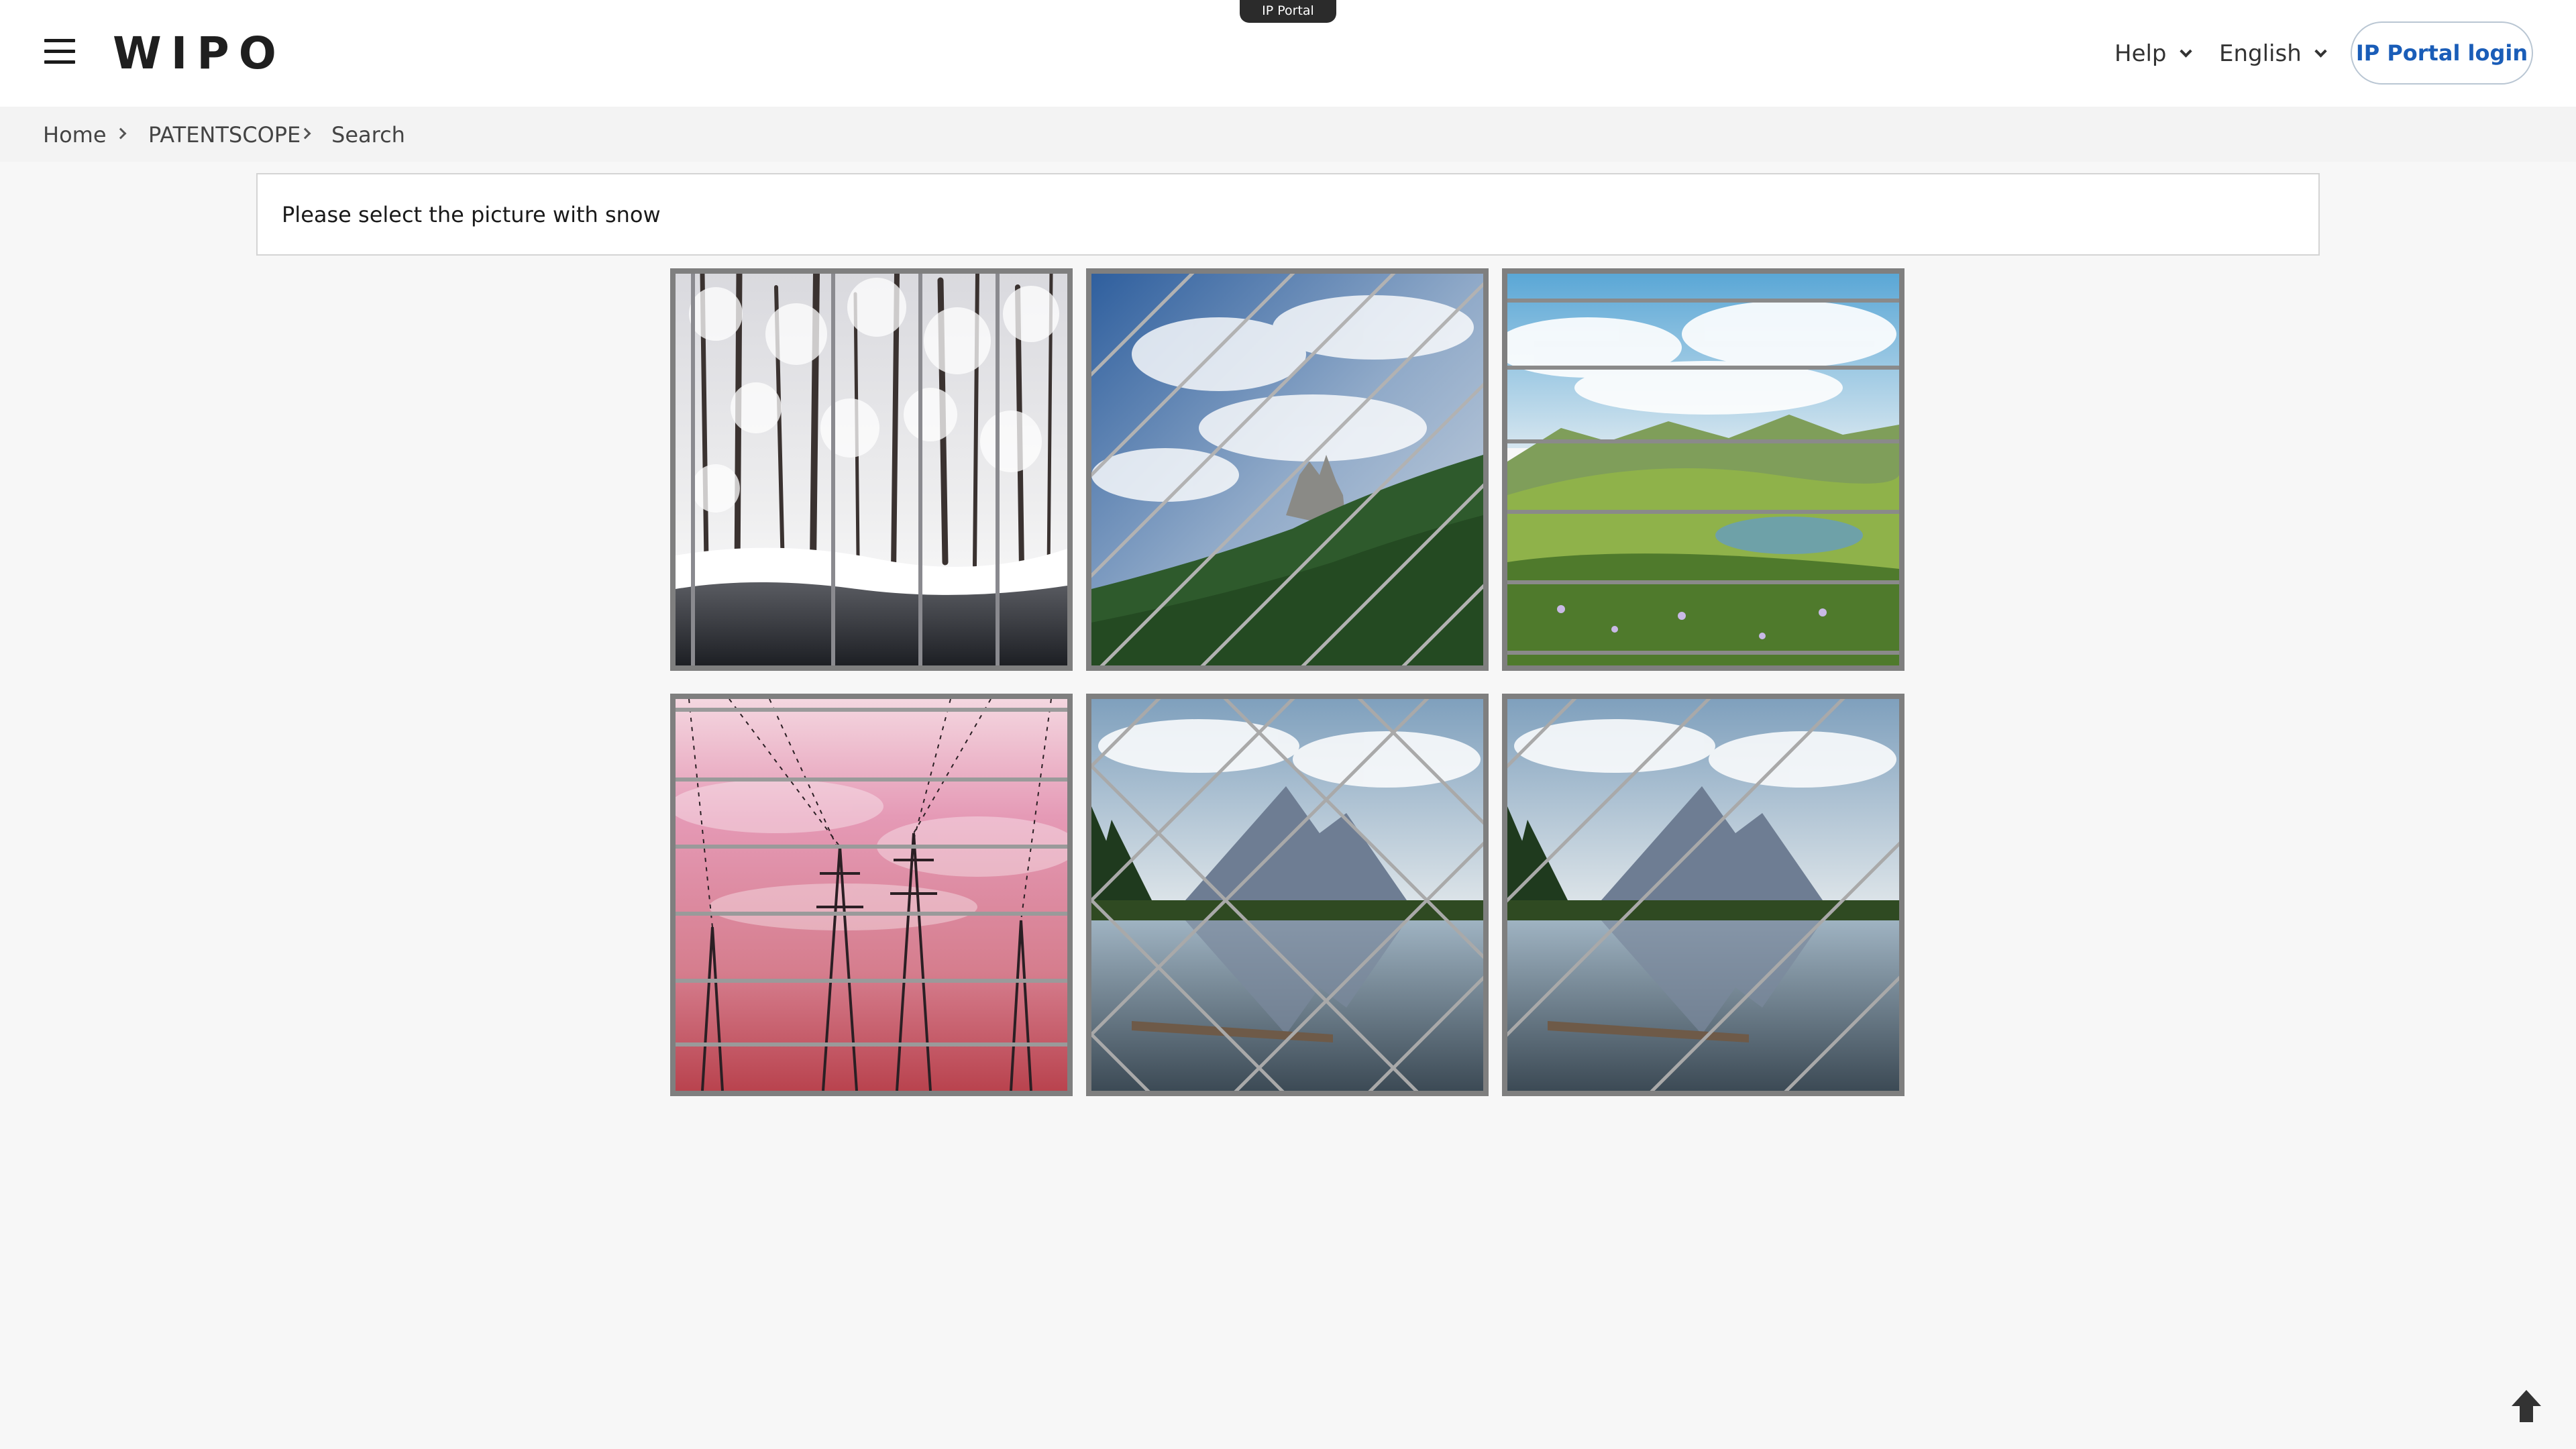 Image resolution: width=2576 pixels, height=1449 pixels. I want to click on mountain-castle-image, so click(1287, 469).